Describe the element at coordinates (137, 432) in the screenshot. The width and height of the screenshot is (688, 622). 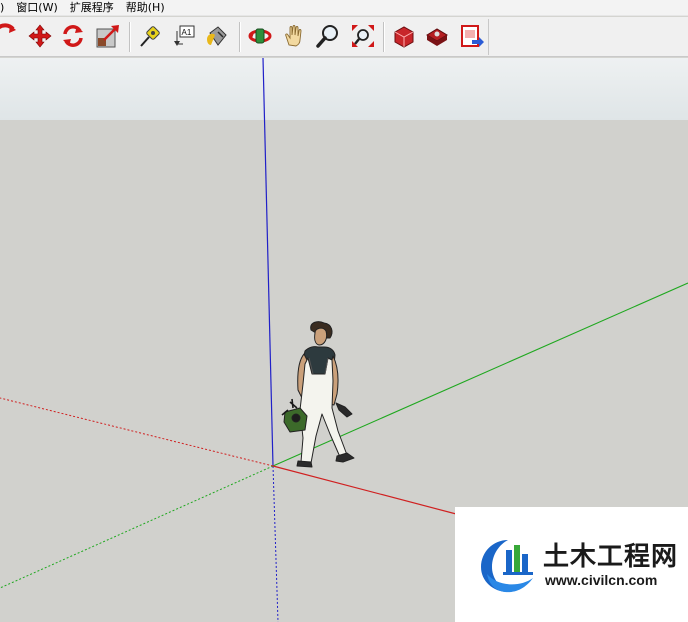
I see `red-axis-negative` at that location.